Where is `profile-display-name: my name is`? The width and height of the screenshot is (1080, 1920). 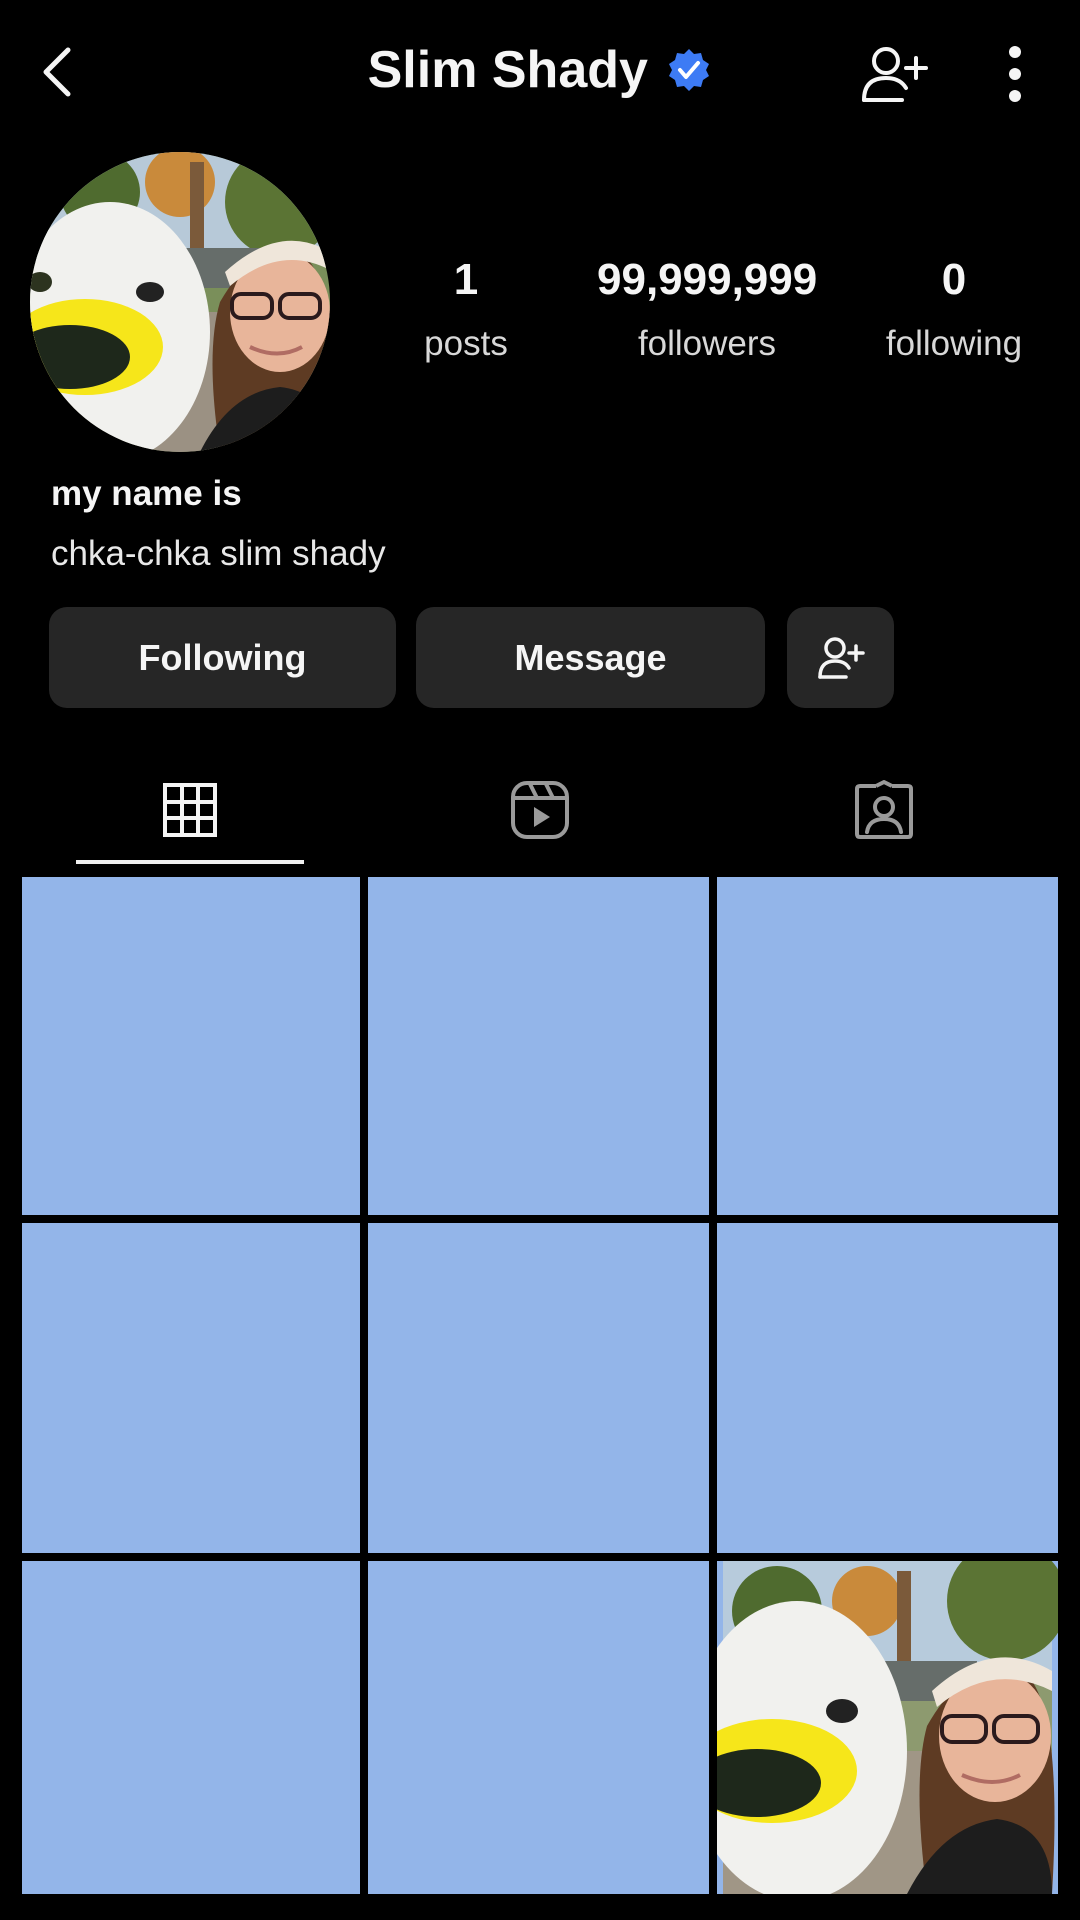
profile-display-name: my name is is located at coordinates (146, 493).